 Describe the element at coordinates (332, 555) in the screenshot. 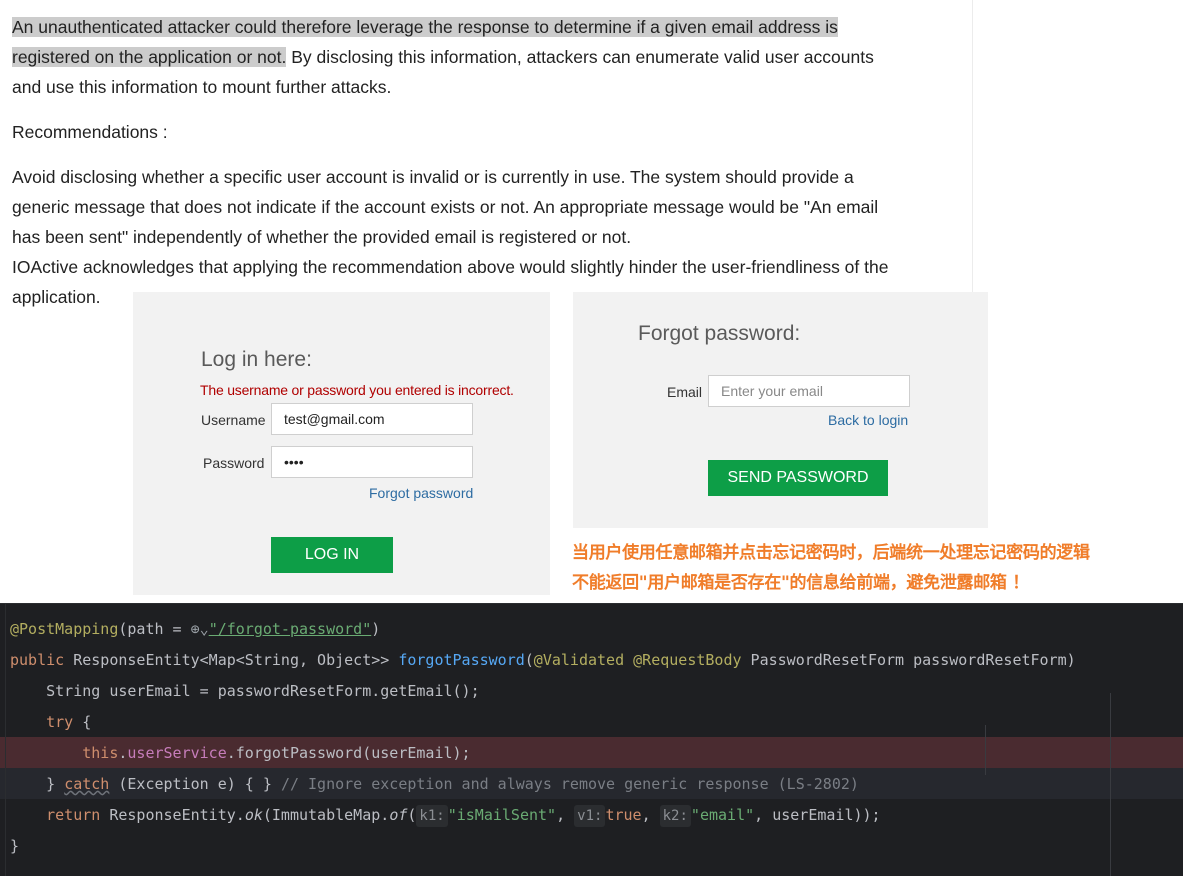

I see `login-button: LOG IN` at that location.